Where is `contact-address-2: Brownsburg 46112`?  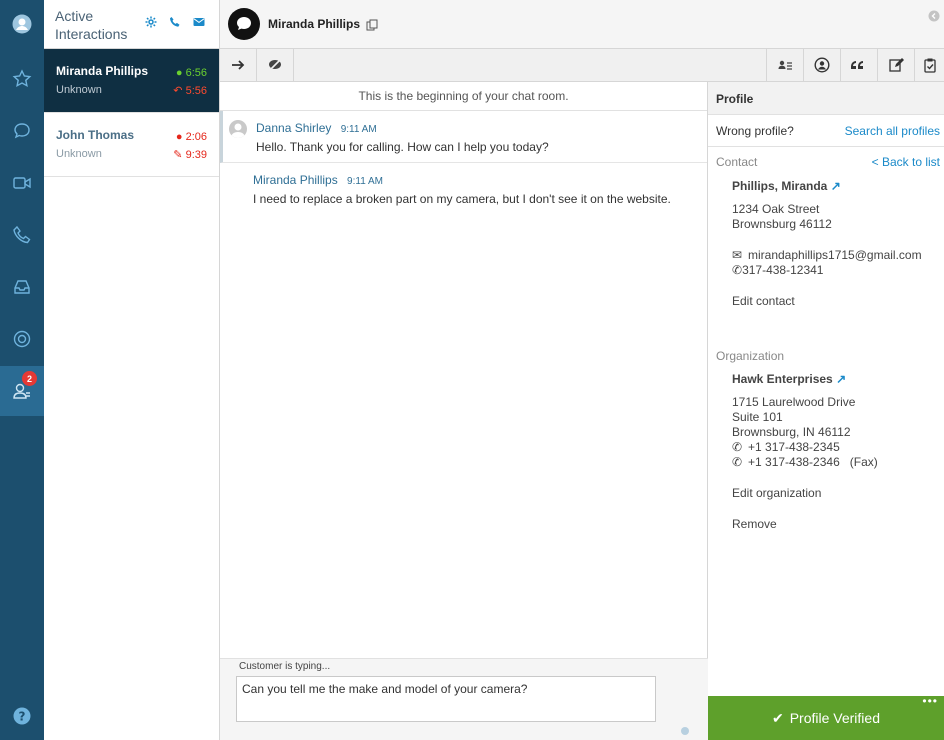
contact-address-2: Brownsburg 46112 is located at coordinates (782, 224).